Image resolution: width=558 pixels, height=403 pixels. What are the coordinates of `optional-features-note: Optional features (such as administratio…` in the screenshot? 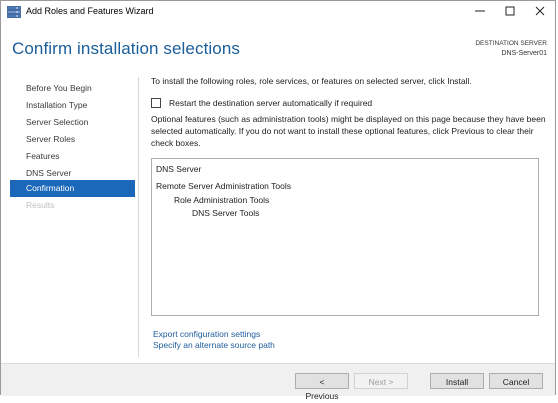 It's located at (348, 131).